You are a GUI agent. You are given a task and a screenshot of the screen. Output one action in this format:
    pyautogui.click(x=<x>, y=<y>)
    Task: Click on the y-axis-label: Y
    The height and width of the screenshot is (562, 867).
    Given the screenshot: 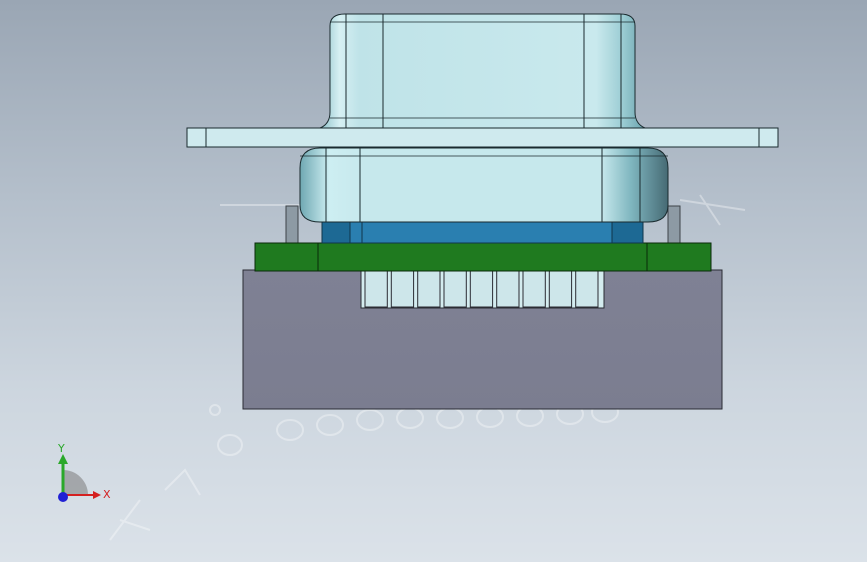 What is the action you would take?
    pyautogui.click(x=61, y=448)
    